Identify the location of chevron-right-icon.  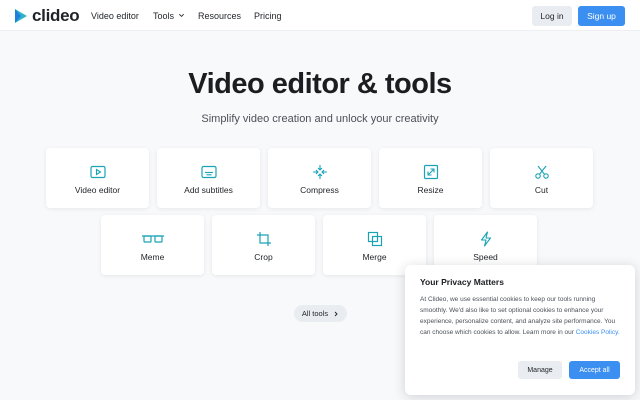
(336, 313).